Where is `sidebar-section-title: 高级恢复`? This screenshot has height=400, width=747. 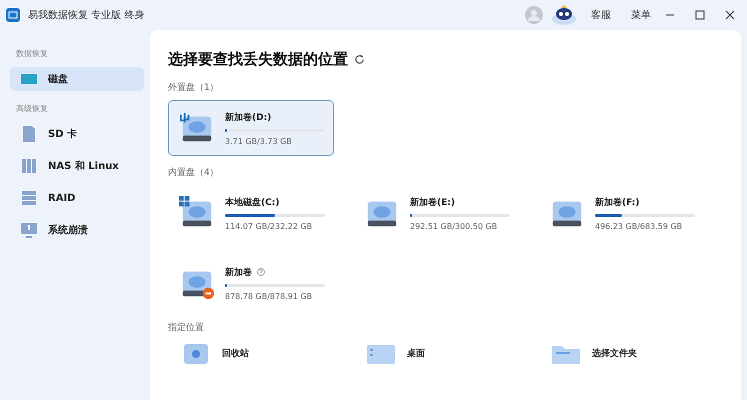
sidebar-section-title: 高级恢复 is located at coordinates (32, 108).